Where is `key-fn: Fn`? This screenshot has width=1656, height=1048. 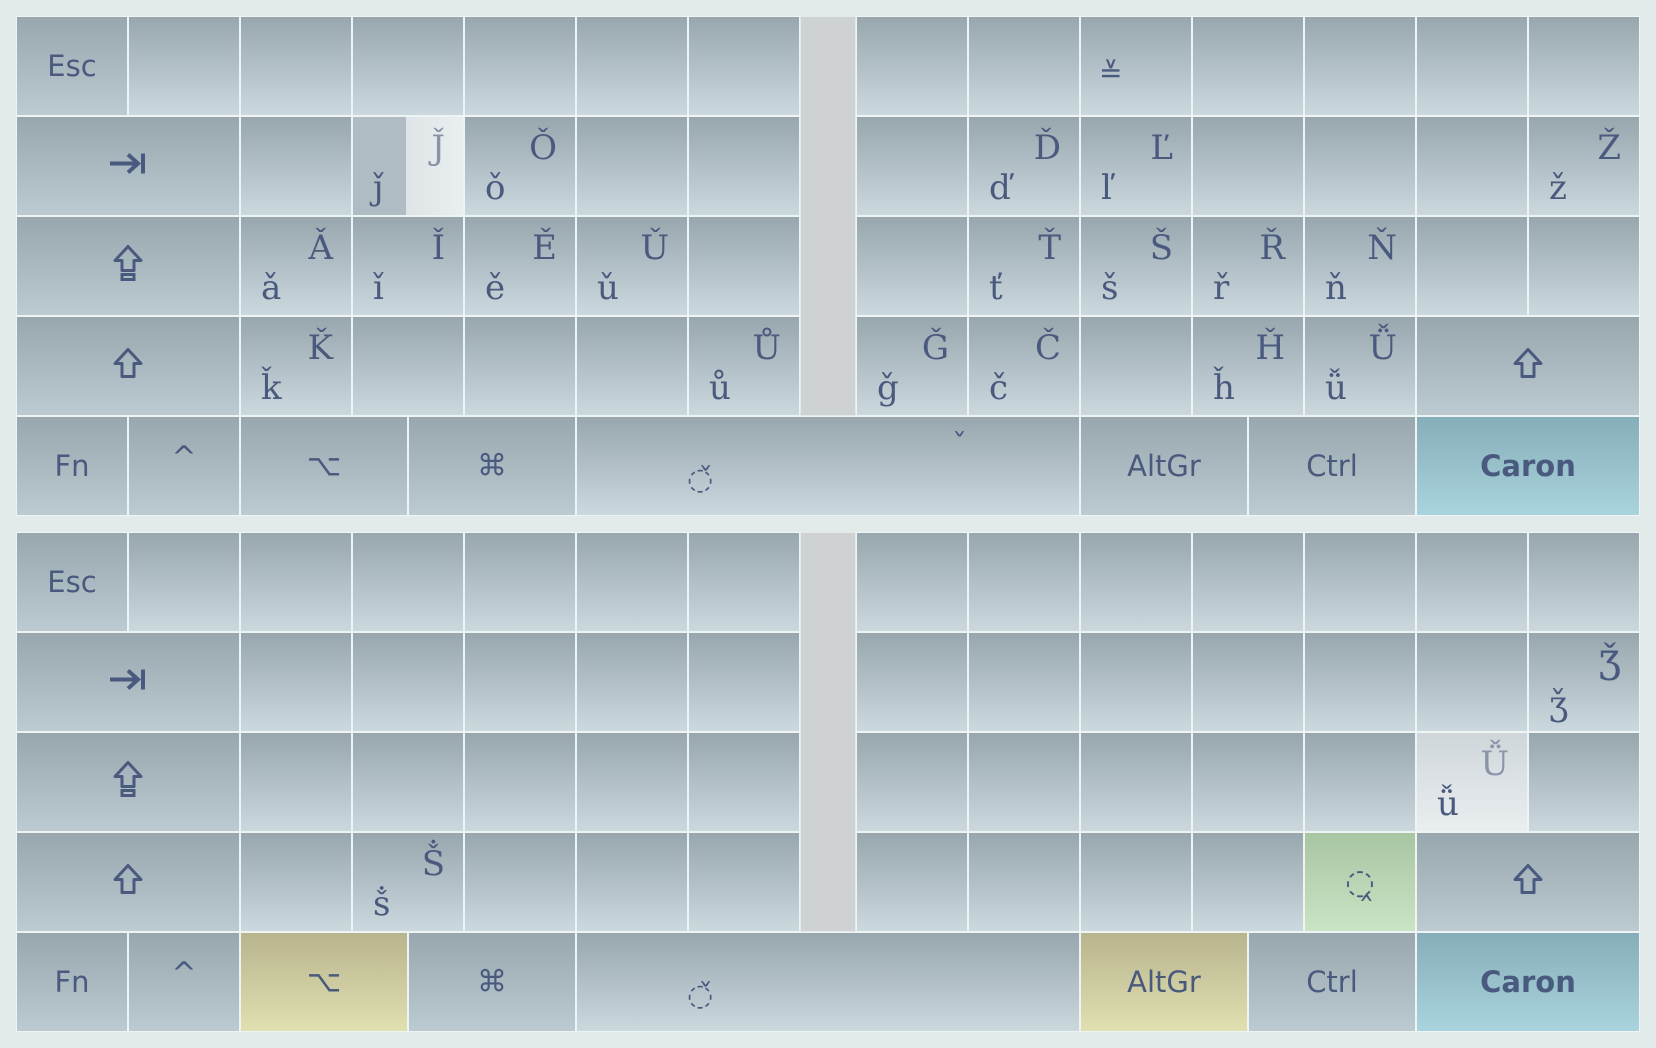 key-fn: Fn is located at coordinates (72, 982).